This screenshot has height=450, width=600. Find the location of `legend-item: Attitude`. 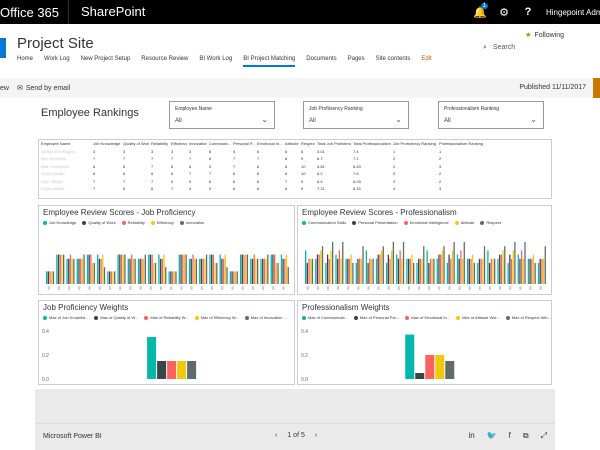

legend-item: Attitude is located at coordinates (464, 222).